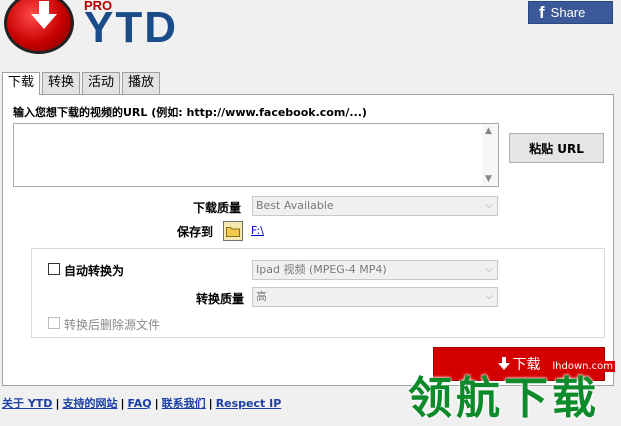 The image size is (621, 426). I want to click on footer-links: 关于 YTD | 支持的网站 | FAQ | 联系我们 | Respect IP, so click(141, 403).